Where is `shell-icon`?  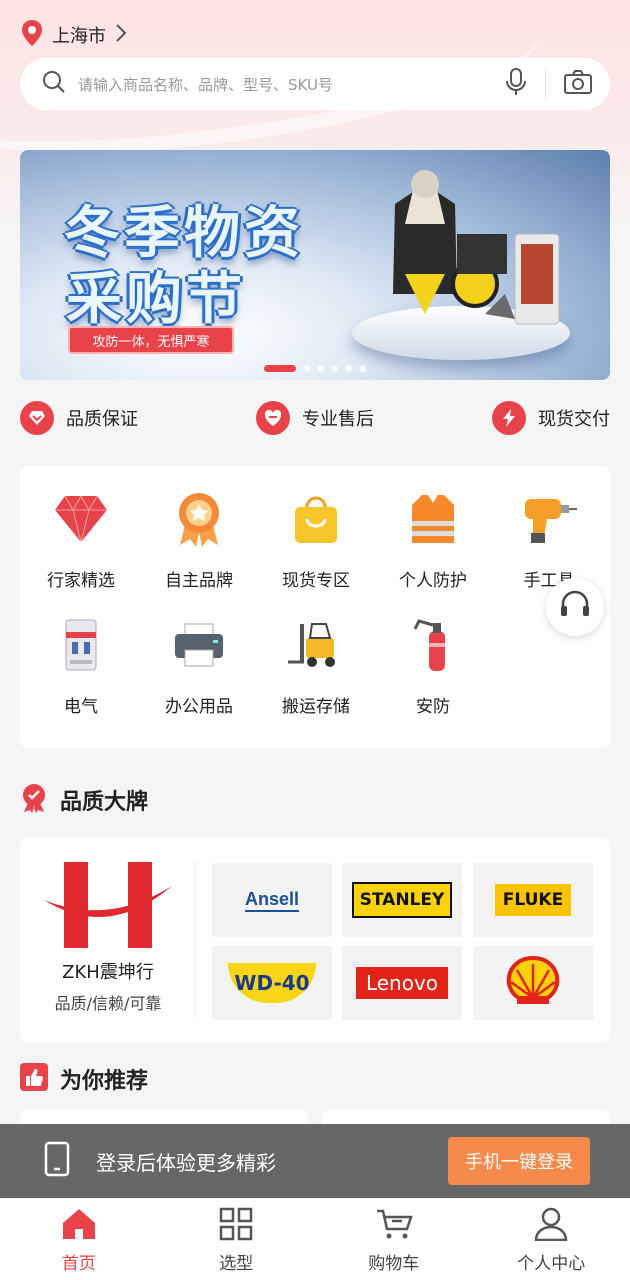
shell-icon is located at coordinates (533, 982).